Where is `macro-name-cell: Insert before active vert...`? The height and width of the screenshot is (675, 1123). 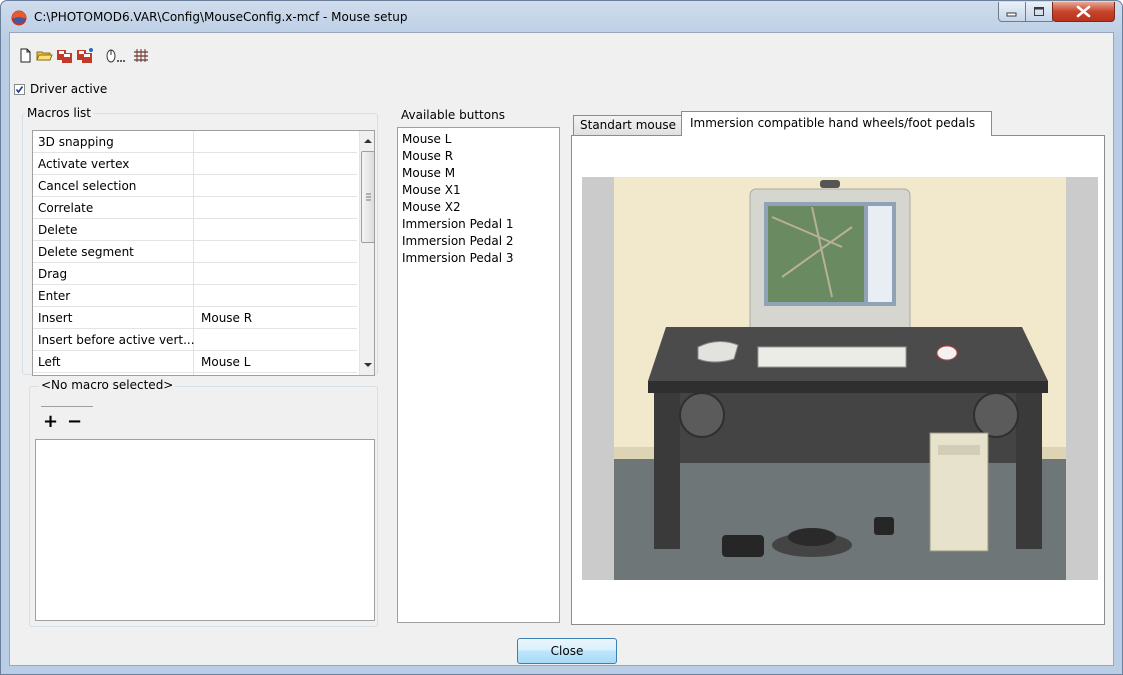
macro-name-cell: Insert before active vert... is located at coordinates (116, 340).